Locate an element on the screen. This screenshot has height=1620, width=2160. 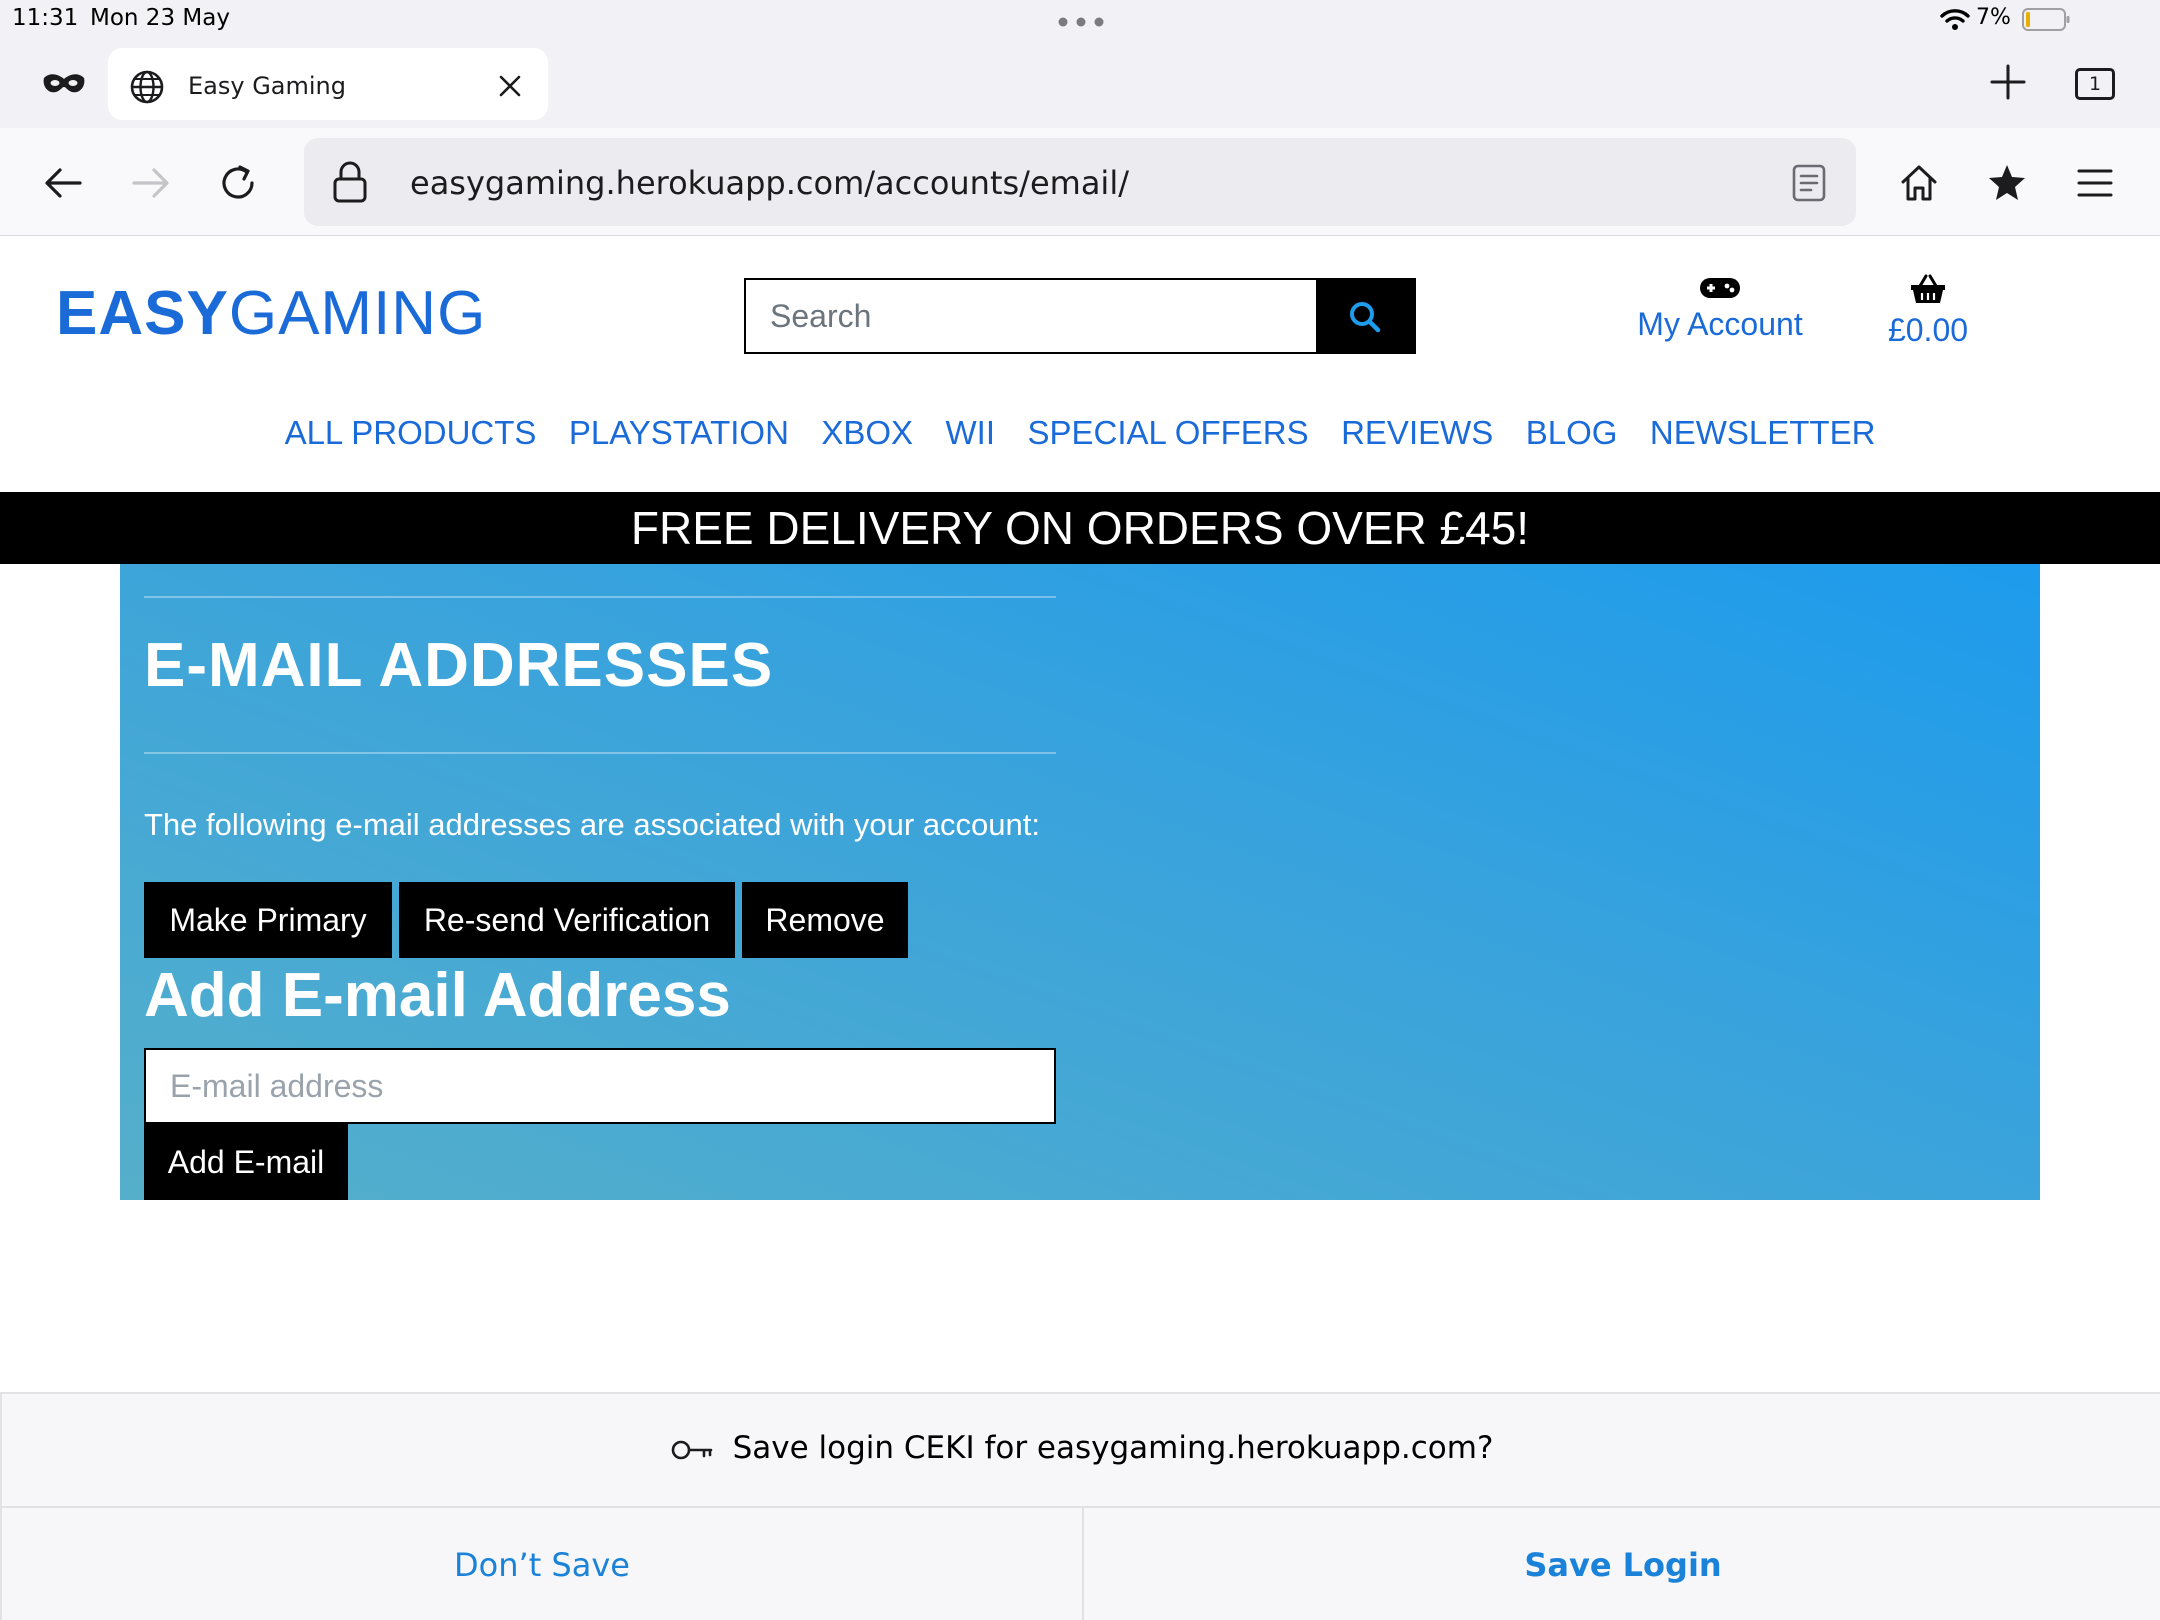
reader-icon is located at coordinates (1809, 183).